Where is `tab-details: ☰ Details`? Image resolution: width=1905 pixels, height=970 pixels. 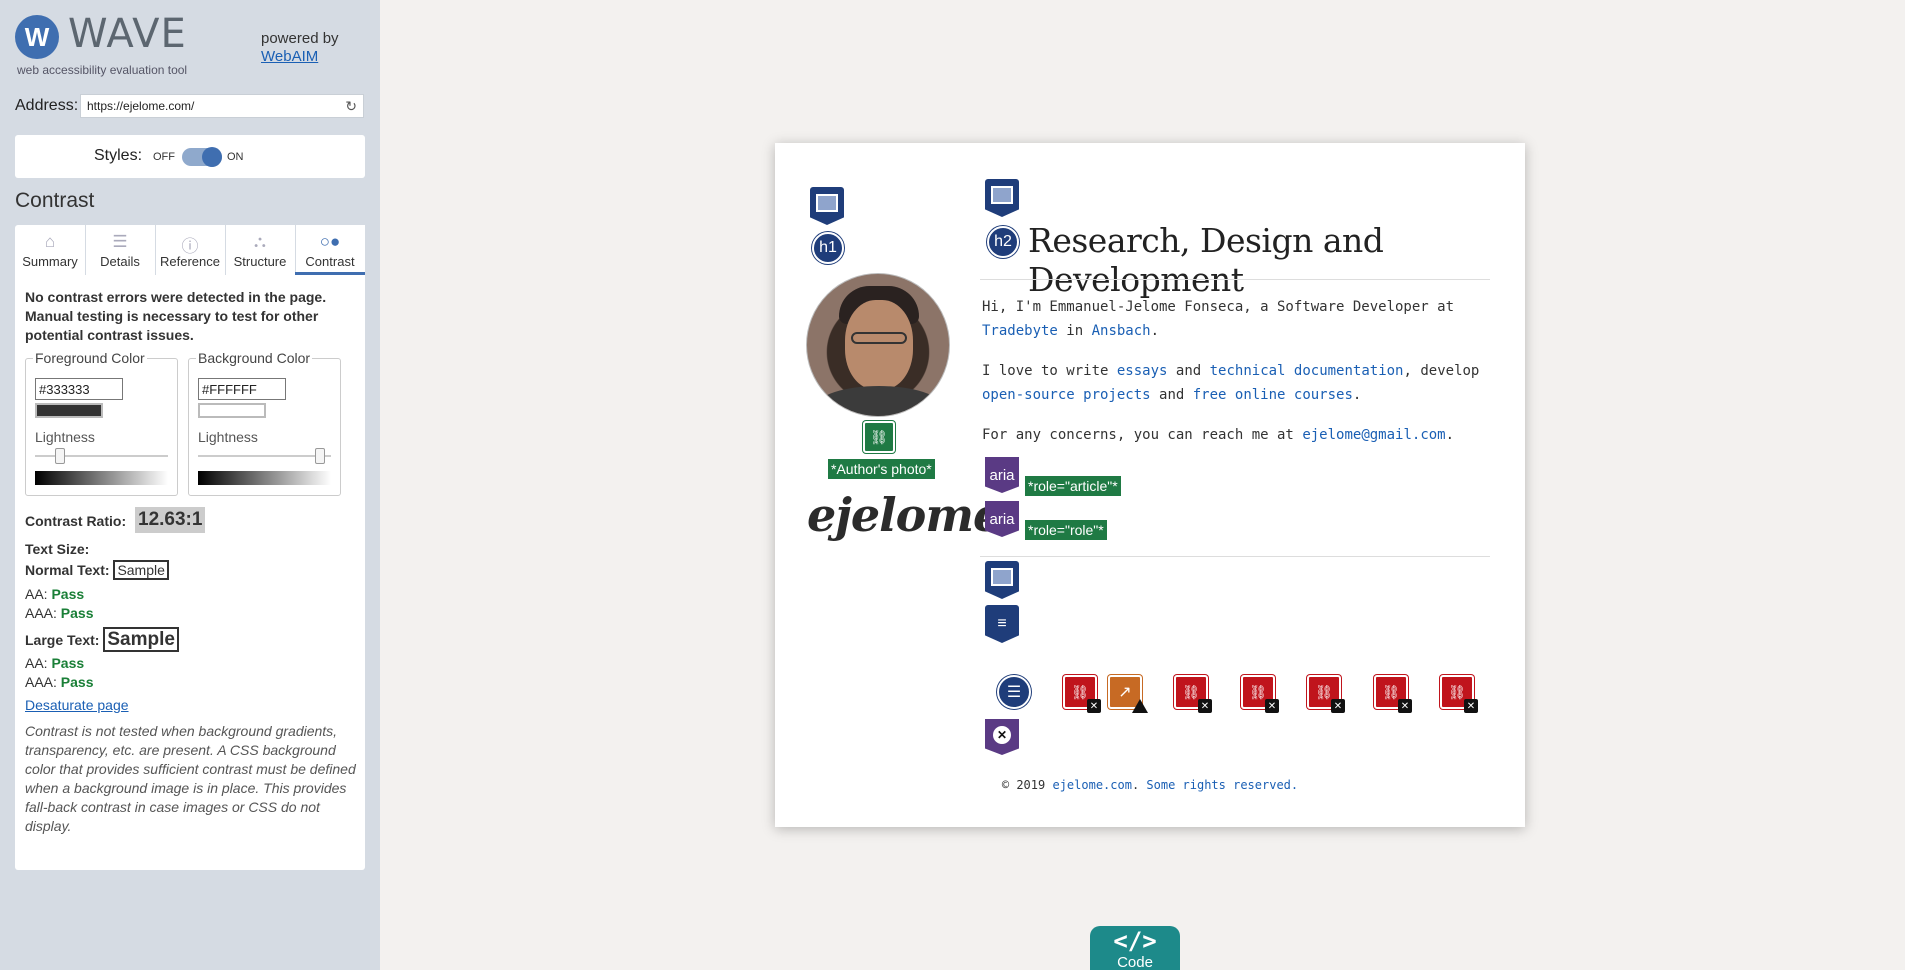
tab-details: ☰ Details is located at coordinates (120, 250).